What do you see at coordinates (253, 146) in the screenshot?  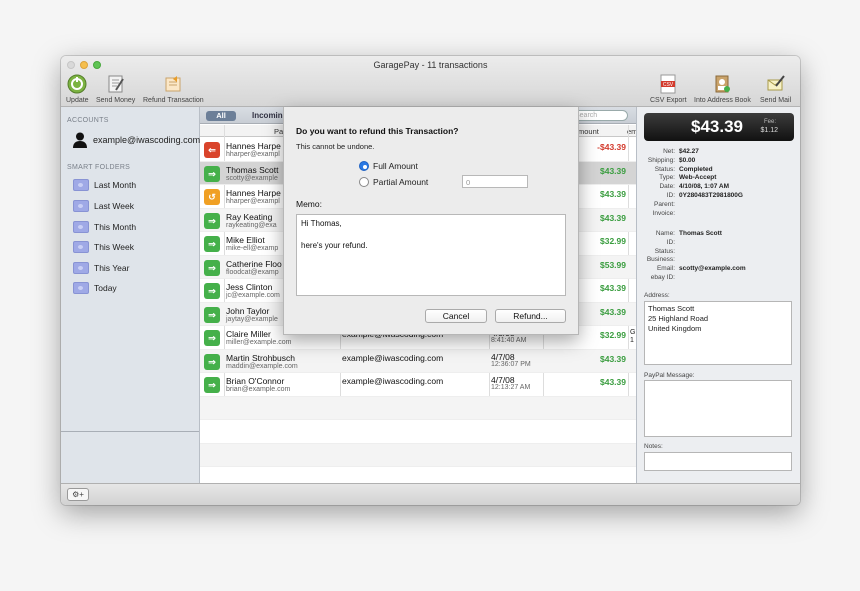 I see `row-name: Hannes Harpe` at bounding box center [253, 146].